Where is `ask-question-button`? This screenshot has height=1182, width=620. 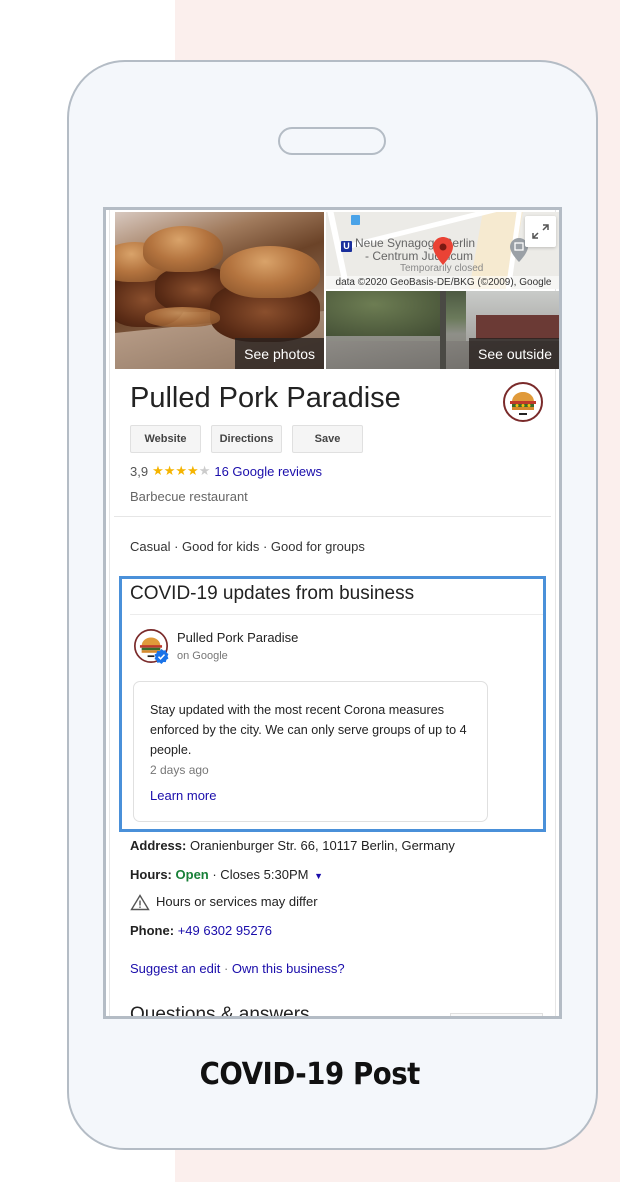 ask-question-button is located at coordinates (496, 1014).